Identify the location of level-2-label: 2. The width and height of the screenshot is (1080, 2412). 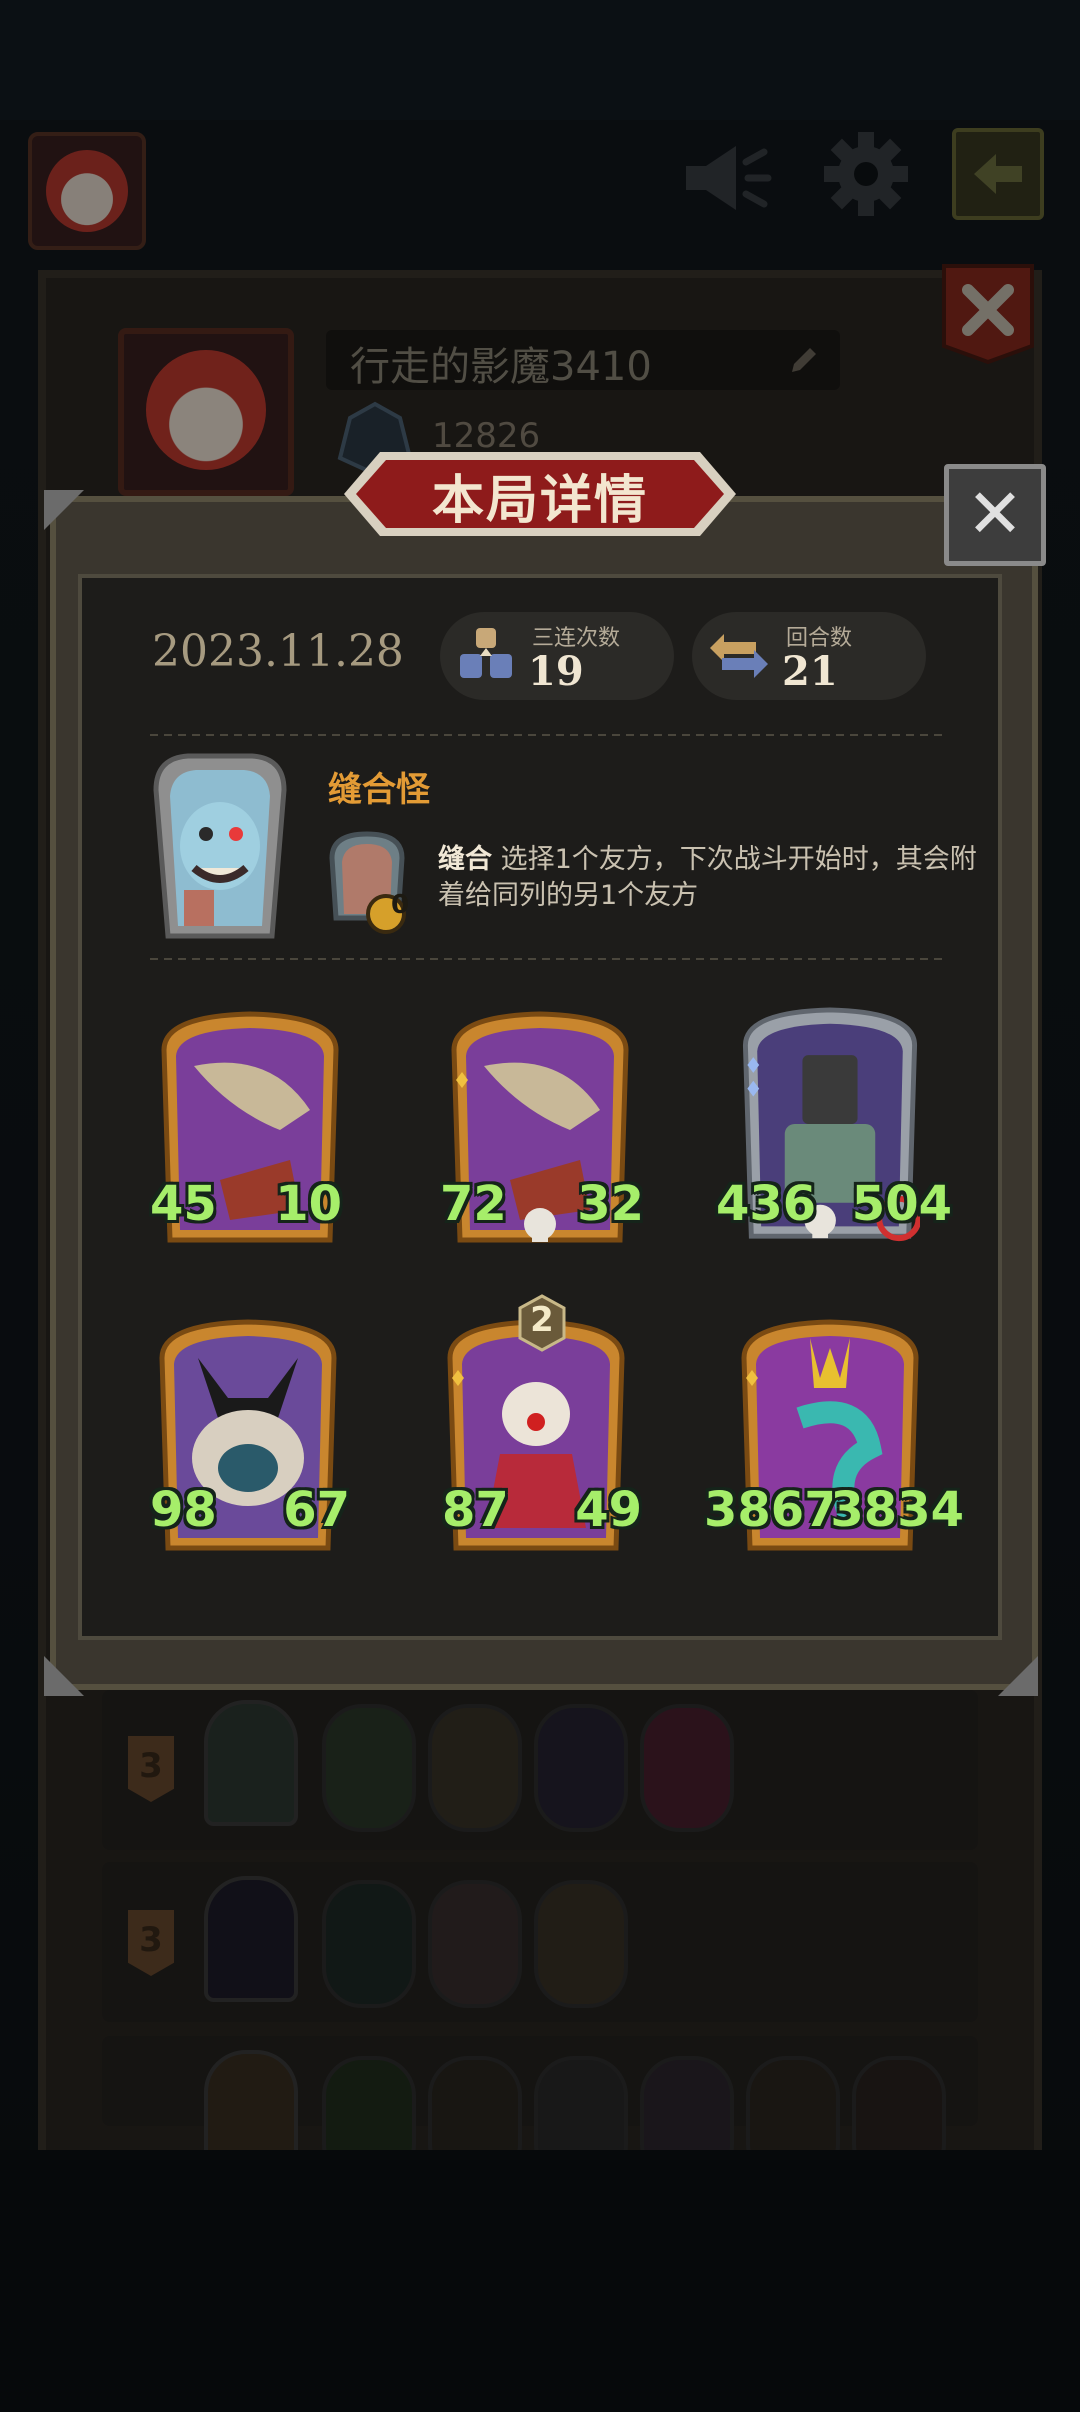
(542, 1320).